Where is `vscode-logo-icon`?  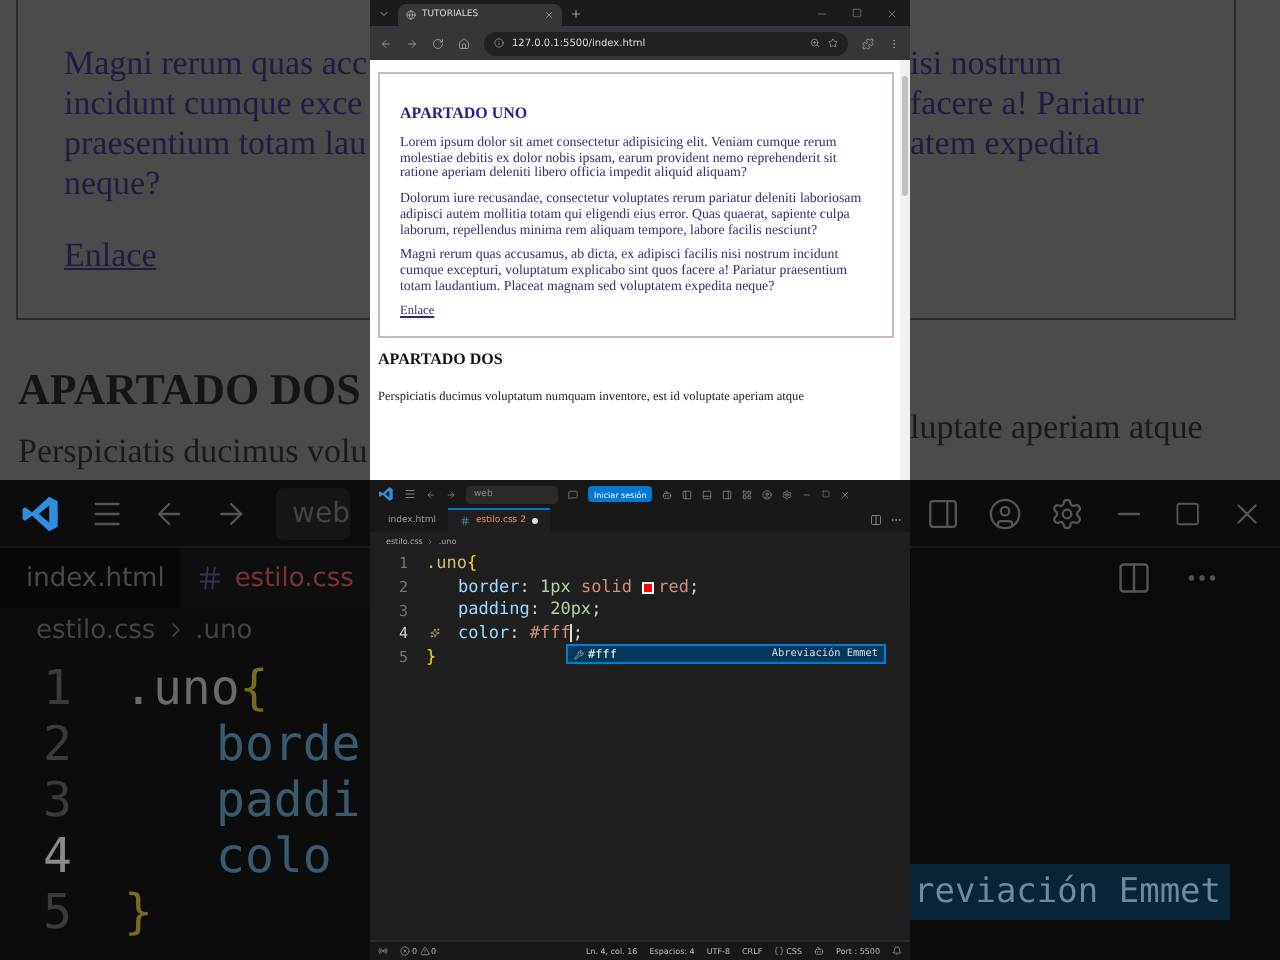 vscode-logo-icon is located at coordinates (386, 494).